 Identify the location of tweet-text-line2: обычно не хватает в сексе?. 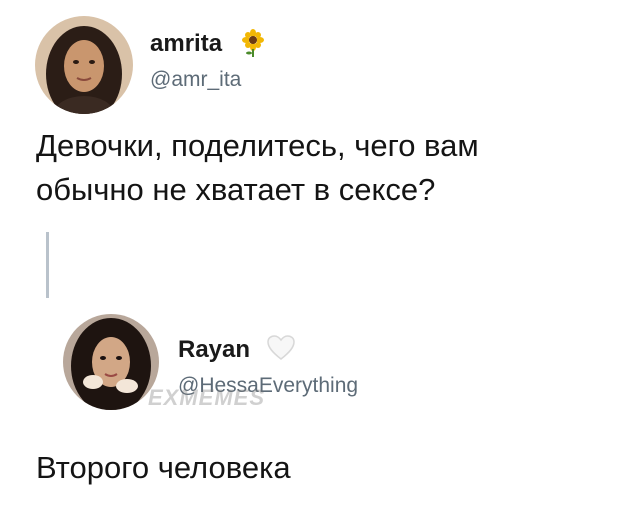
(236, 189).